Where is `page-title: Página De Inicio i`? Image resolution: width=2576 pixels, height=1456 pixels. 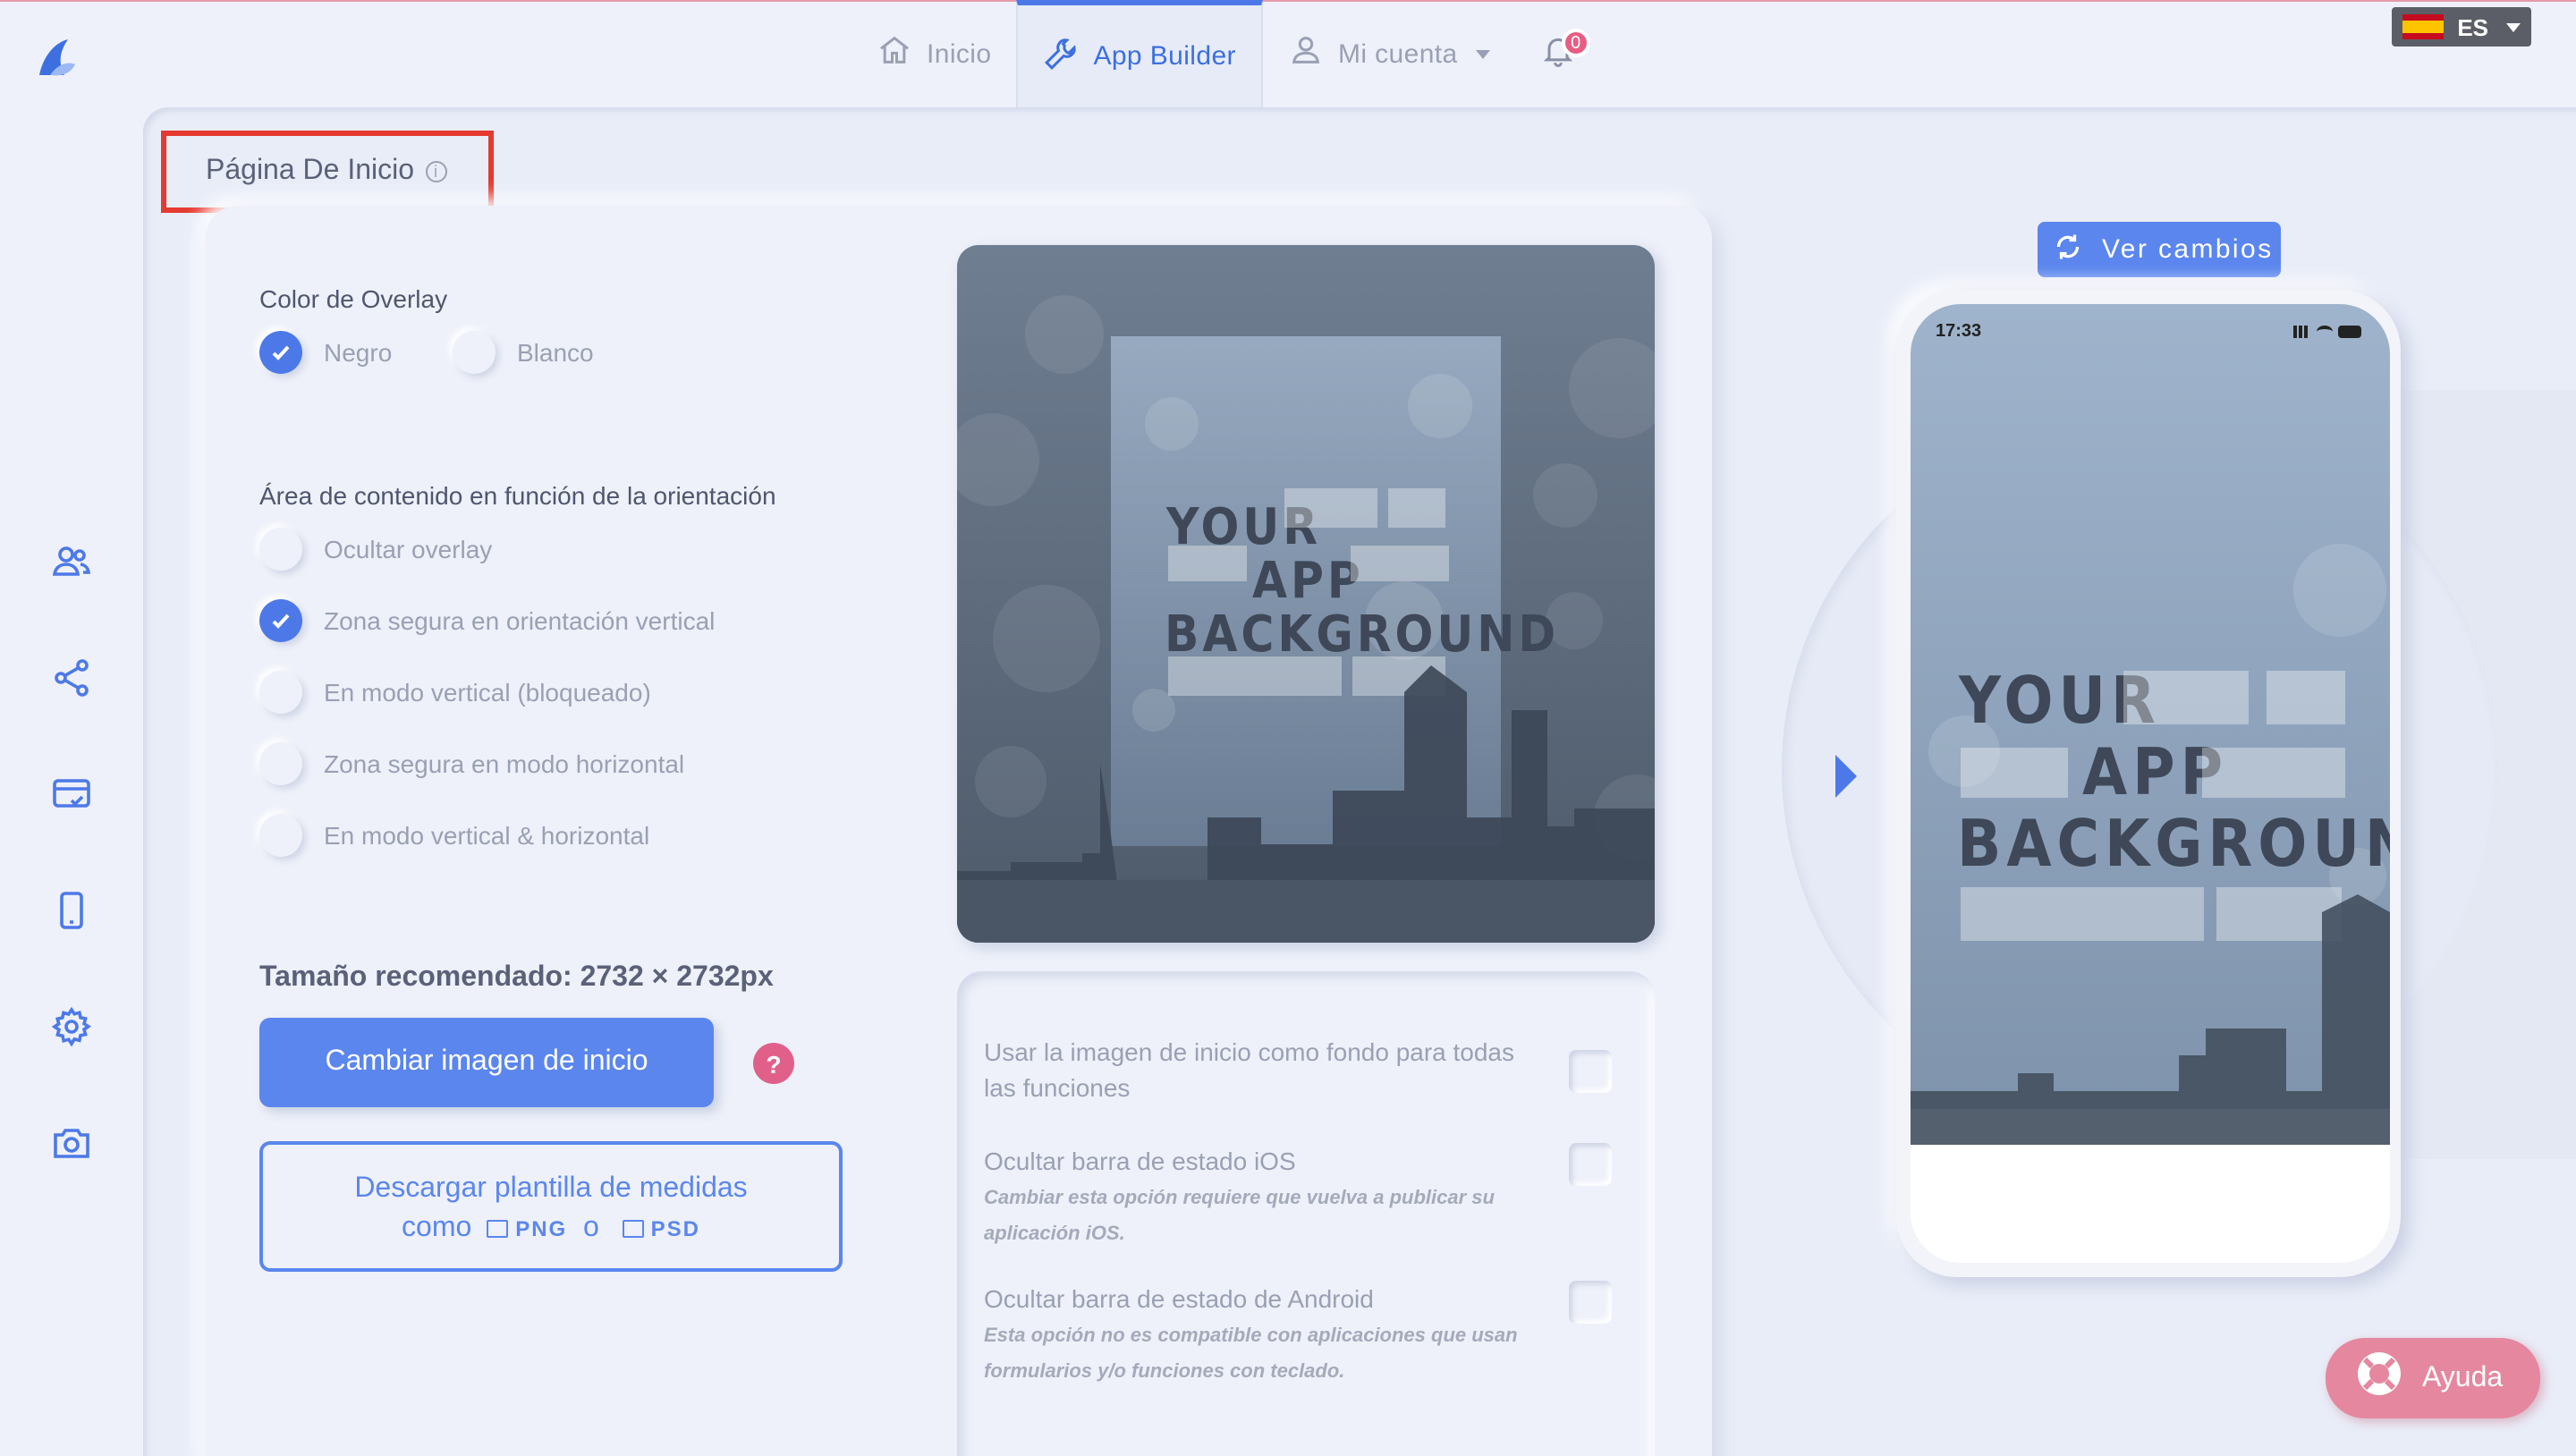
page-title: Página De Inicio i is located at coordinates (327, 172).